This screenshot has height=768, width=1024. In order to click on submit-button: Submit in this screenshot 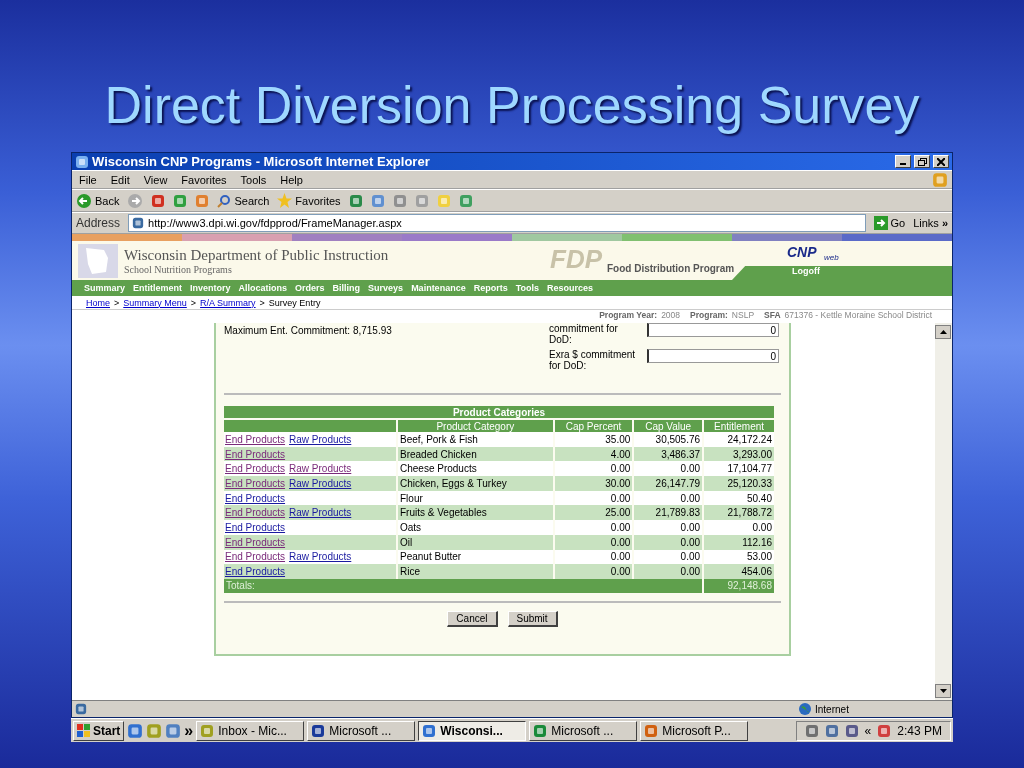, I will do `click(532, 618)`.